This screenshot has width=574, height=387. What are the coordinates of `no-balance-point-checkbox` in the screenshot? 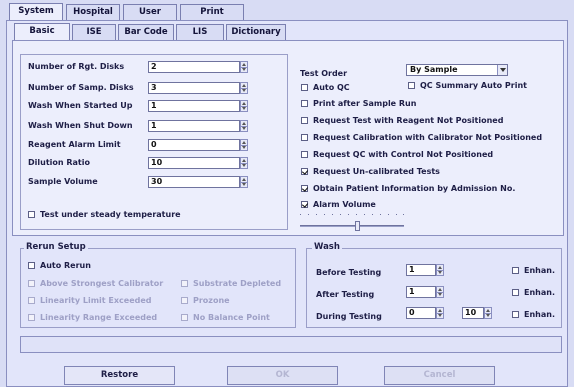 It's located at (184, 317).